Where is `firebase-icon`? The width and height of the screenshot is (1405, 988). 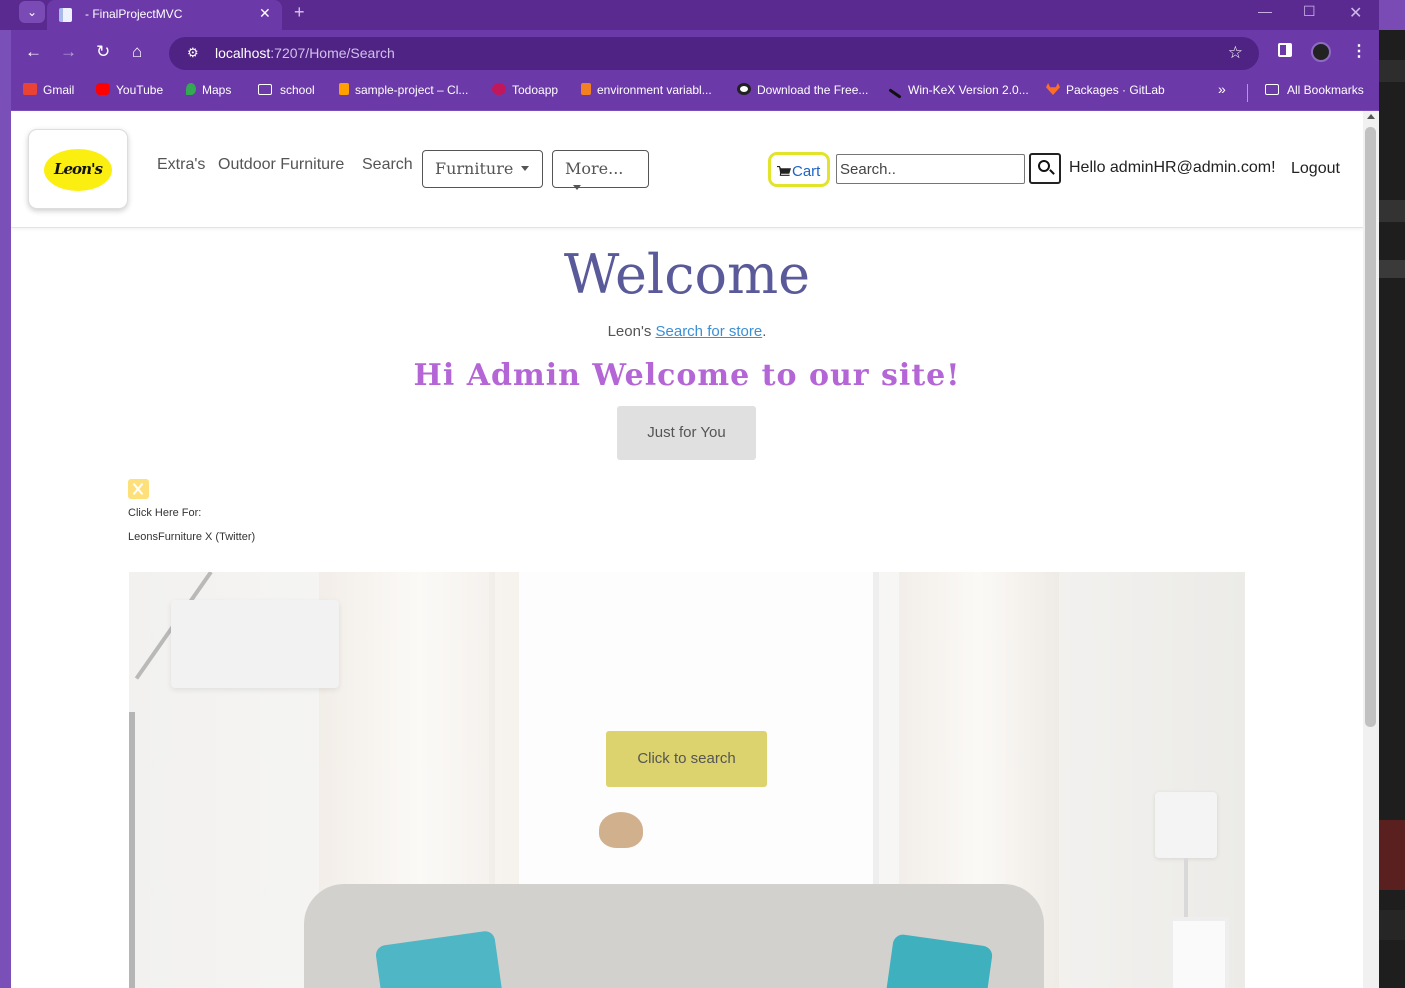
firebase-icon is located at coordinates (344, 89).